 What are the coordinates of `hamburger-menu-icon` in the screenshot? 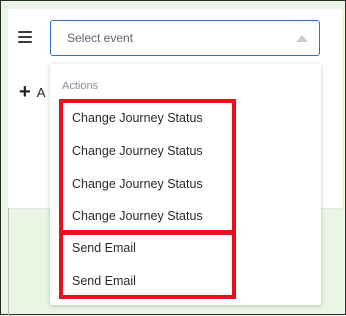 It's located at (25, 37).